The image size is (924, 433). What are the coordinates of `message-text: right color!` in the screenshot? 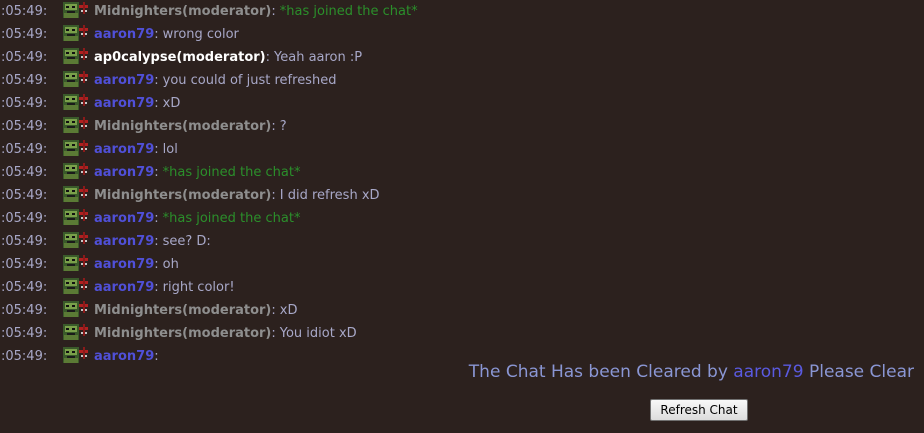 It's located at (198, 287).